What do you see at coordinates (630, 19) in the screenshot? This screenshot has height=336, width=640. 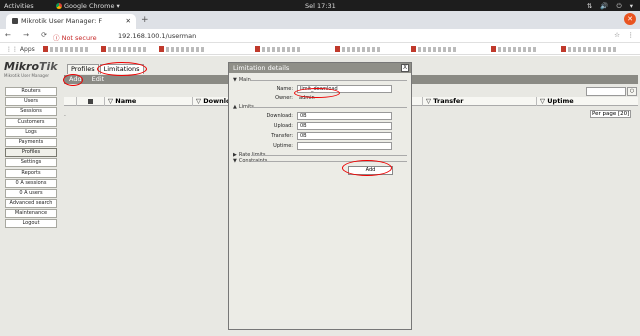 I see `window-close-icon: ✕` at bounding box center [630, 19].